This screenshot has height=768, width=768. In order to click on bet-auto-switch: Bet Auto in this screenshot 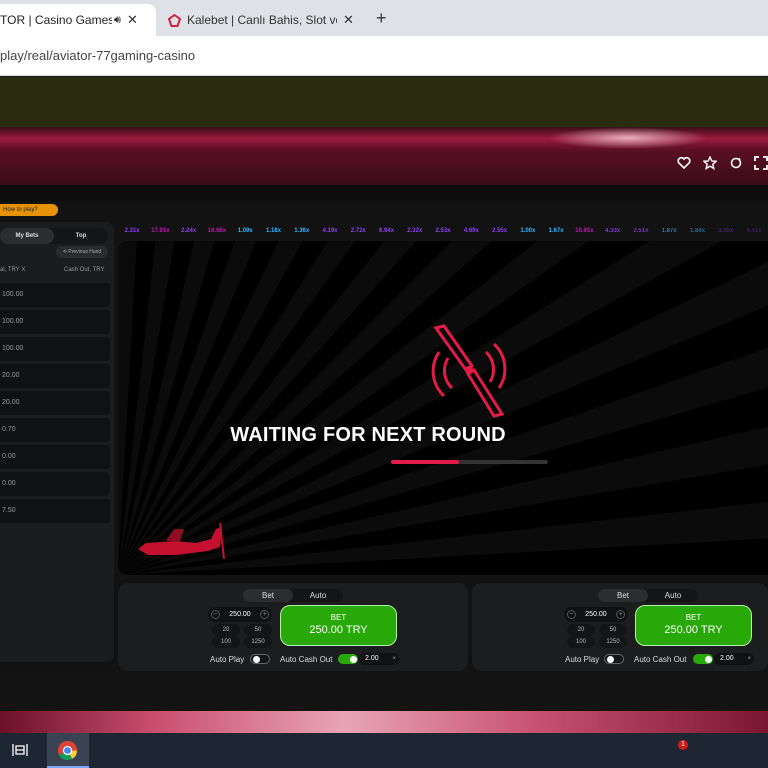, I will do `click(293, 595)`.